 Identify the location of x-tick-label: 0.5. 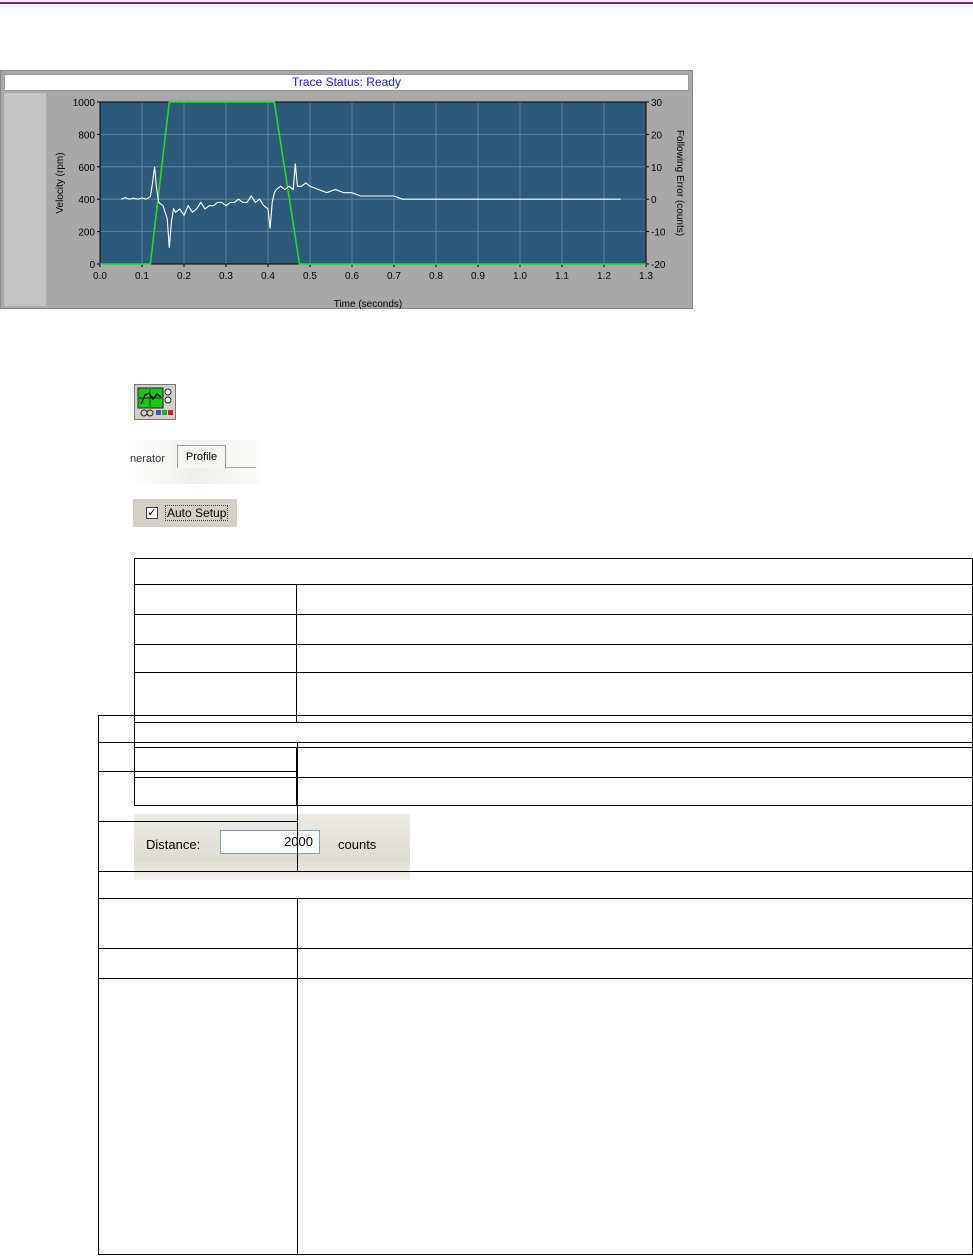
(310, 276).